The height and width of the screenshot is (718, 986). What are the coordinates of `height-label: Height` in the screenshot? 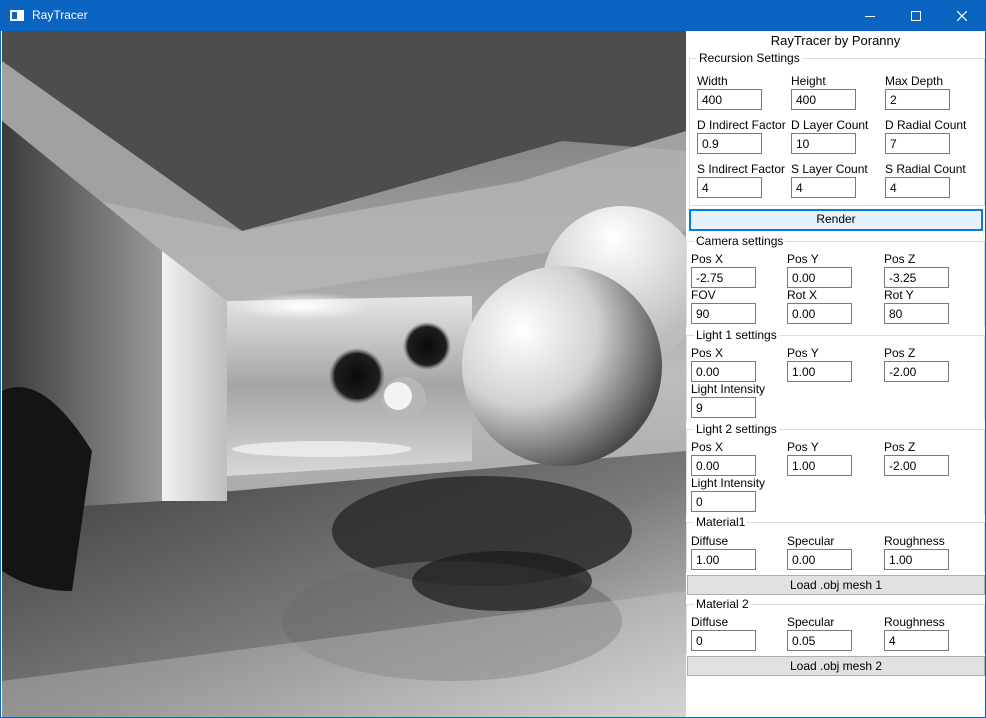 It's located at (808, 81).